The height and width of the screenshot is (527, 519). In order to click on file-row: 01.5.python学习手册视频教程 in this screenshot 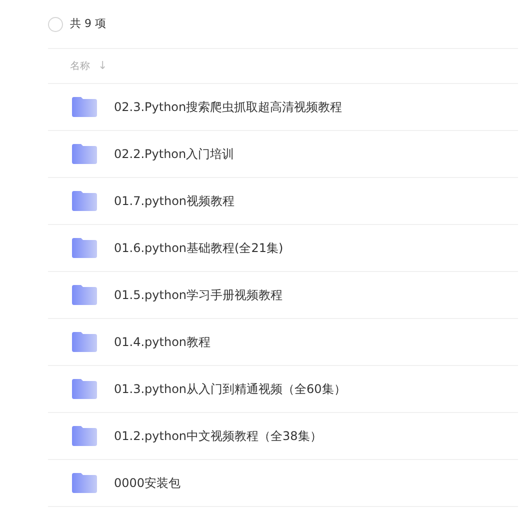, I will do `click(283, 295)`.